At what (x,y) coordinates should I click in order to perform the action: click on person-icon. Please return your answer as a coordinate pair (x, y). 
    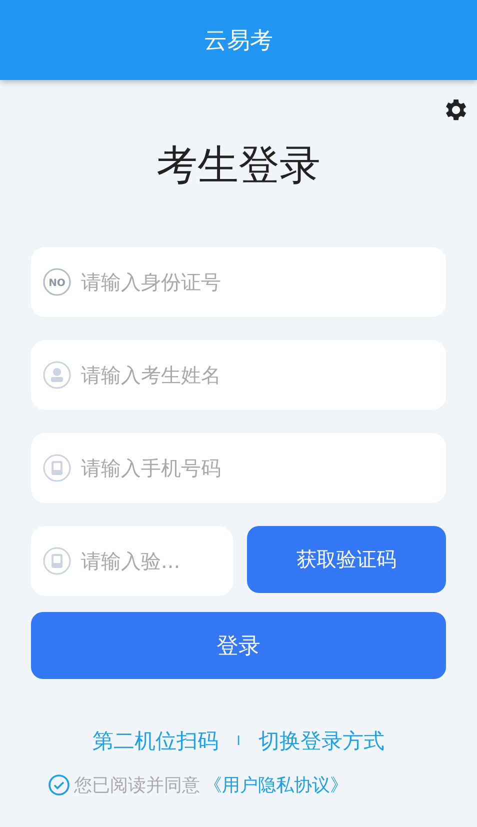
    Looking at the image, I should click on (57, 375).